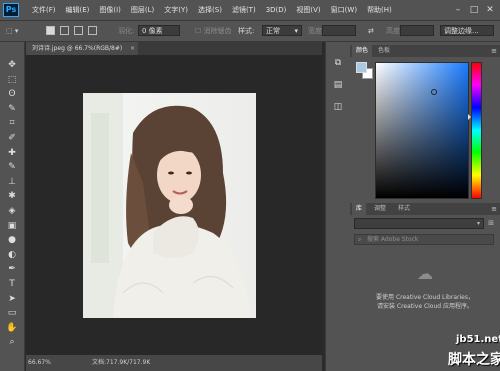 This screenshot has width=500, height=371. I want to click on new-selection-icon, so click(50, 30).